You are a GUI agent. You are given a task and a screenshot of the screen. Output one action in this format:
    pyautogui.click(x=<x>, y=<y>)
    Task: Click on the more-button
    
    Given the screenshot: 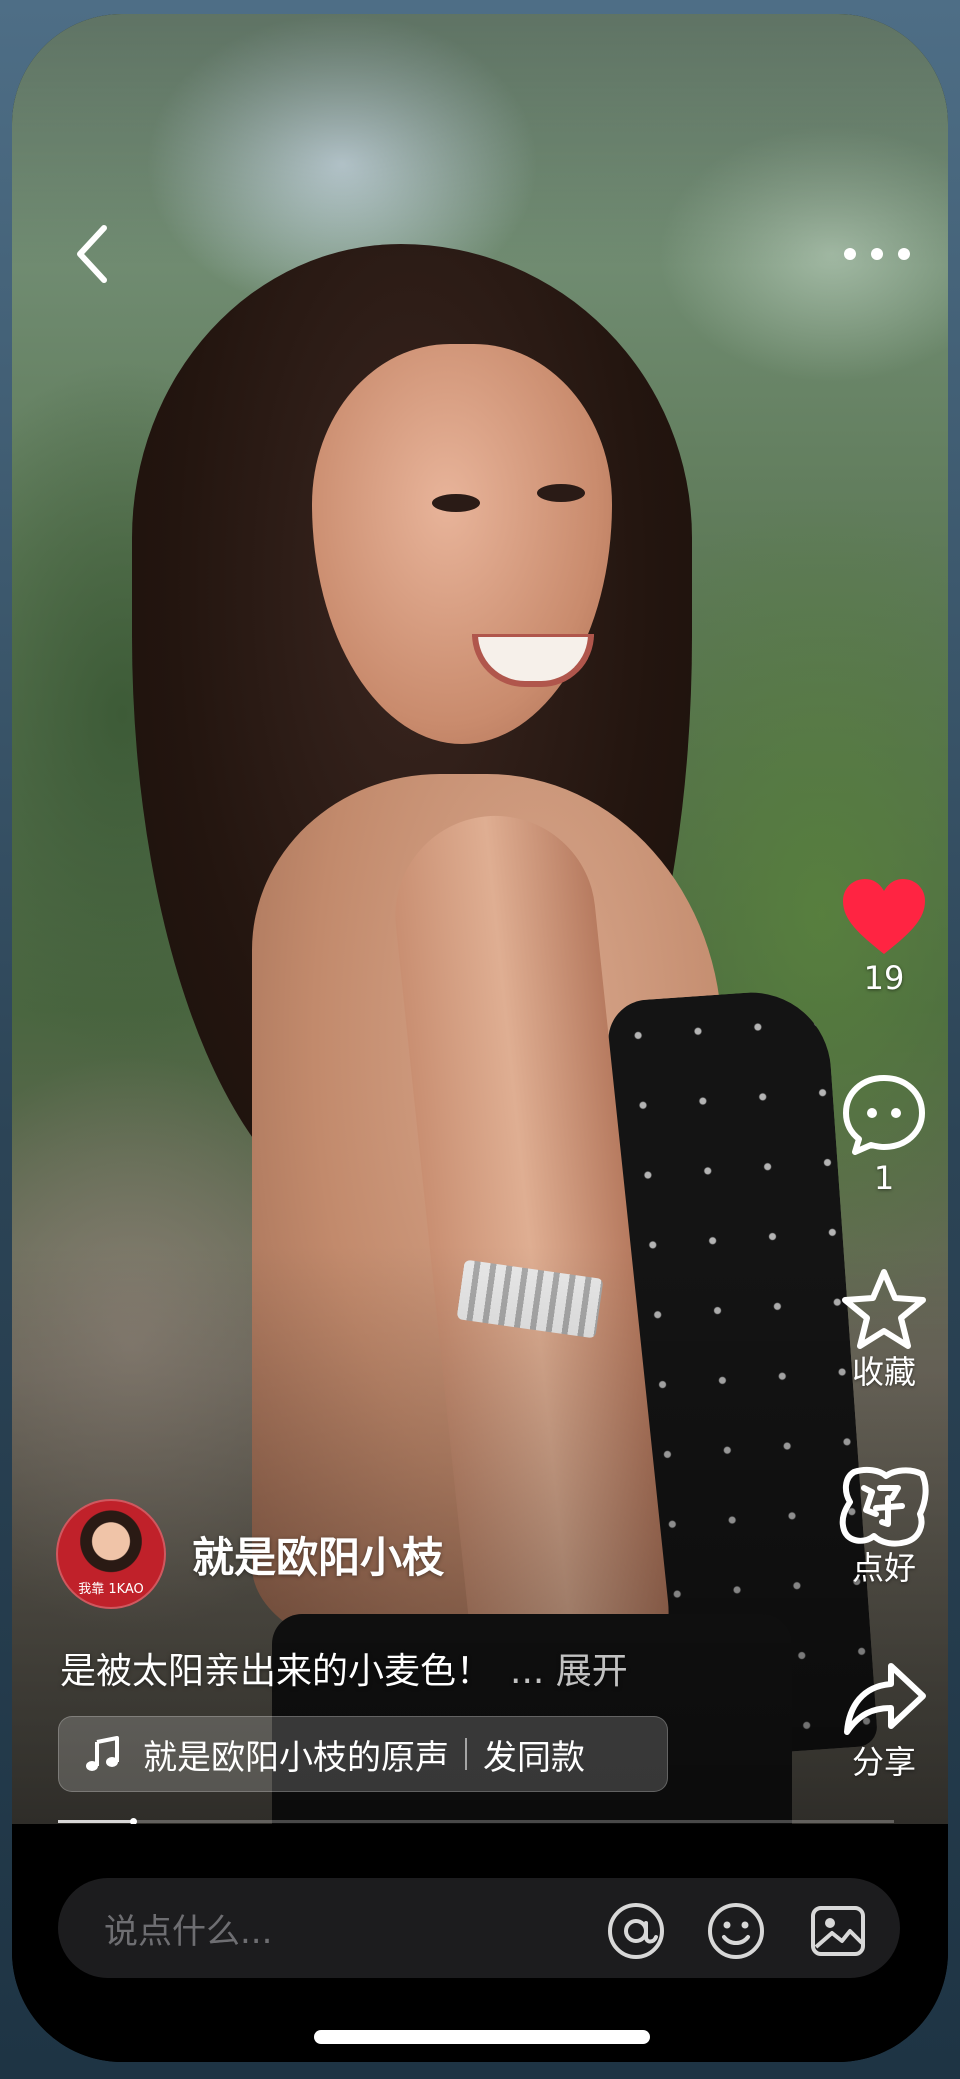 What is the action you would take?
    pyautogui.click(x=877, y=254)
    